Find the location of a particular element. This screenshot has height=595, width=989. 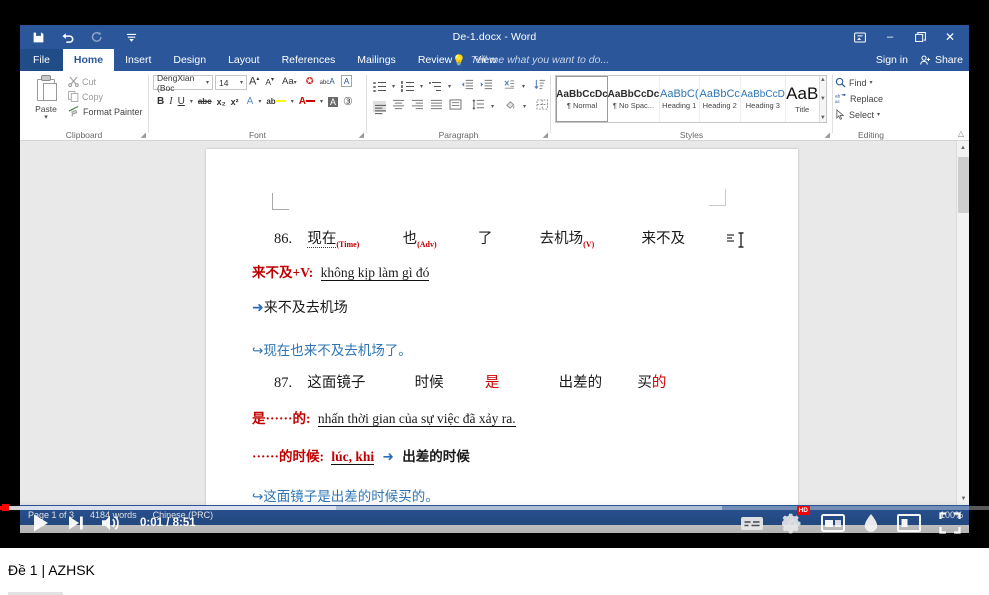

character-shading-icon: A is located at coordinates (332, 101).